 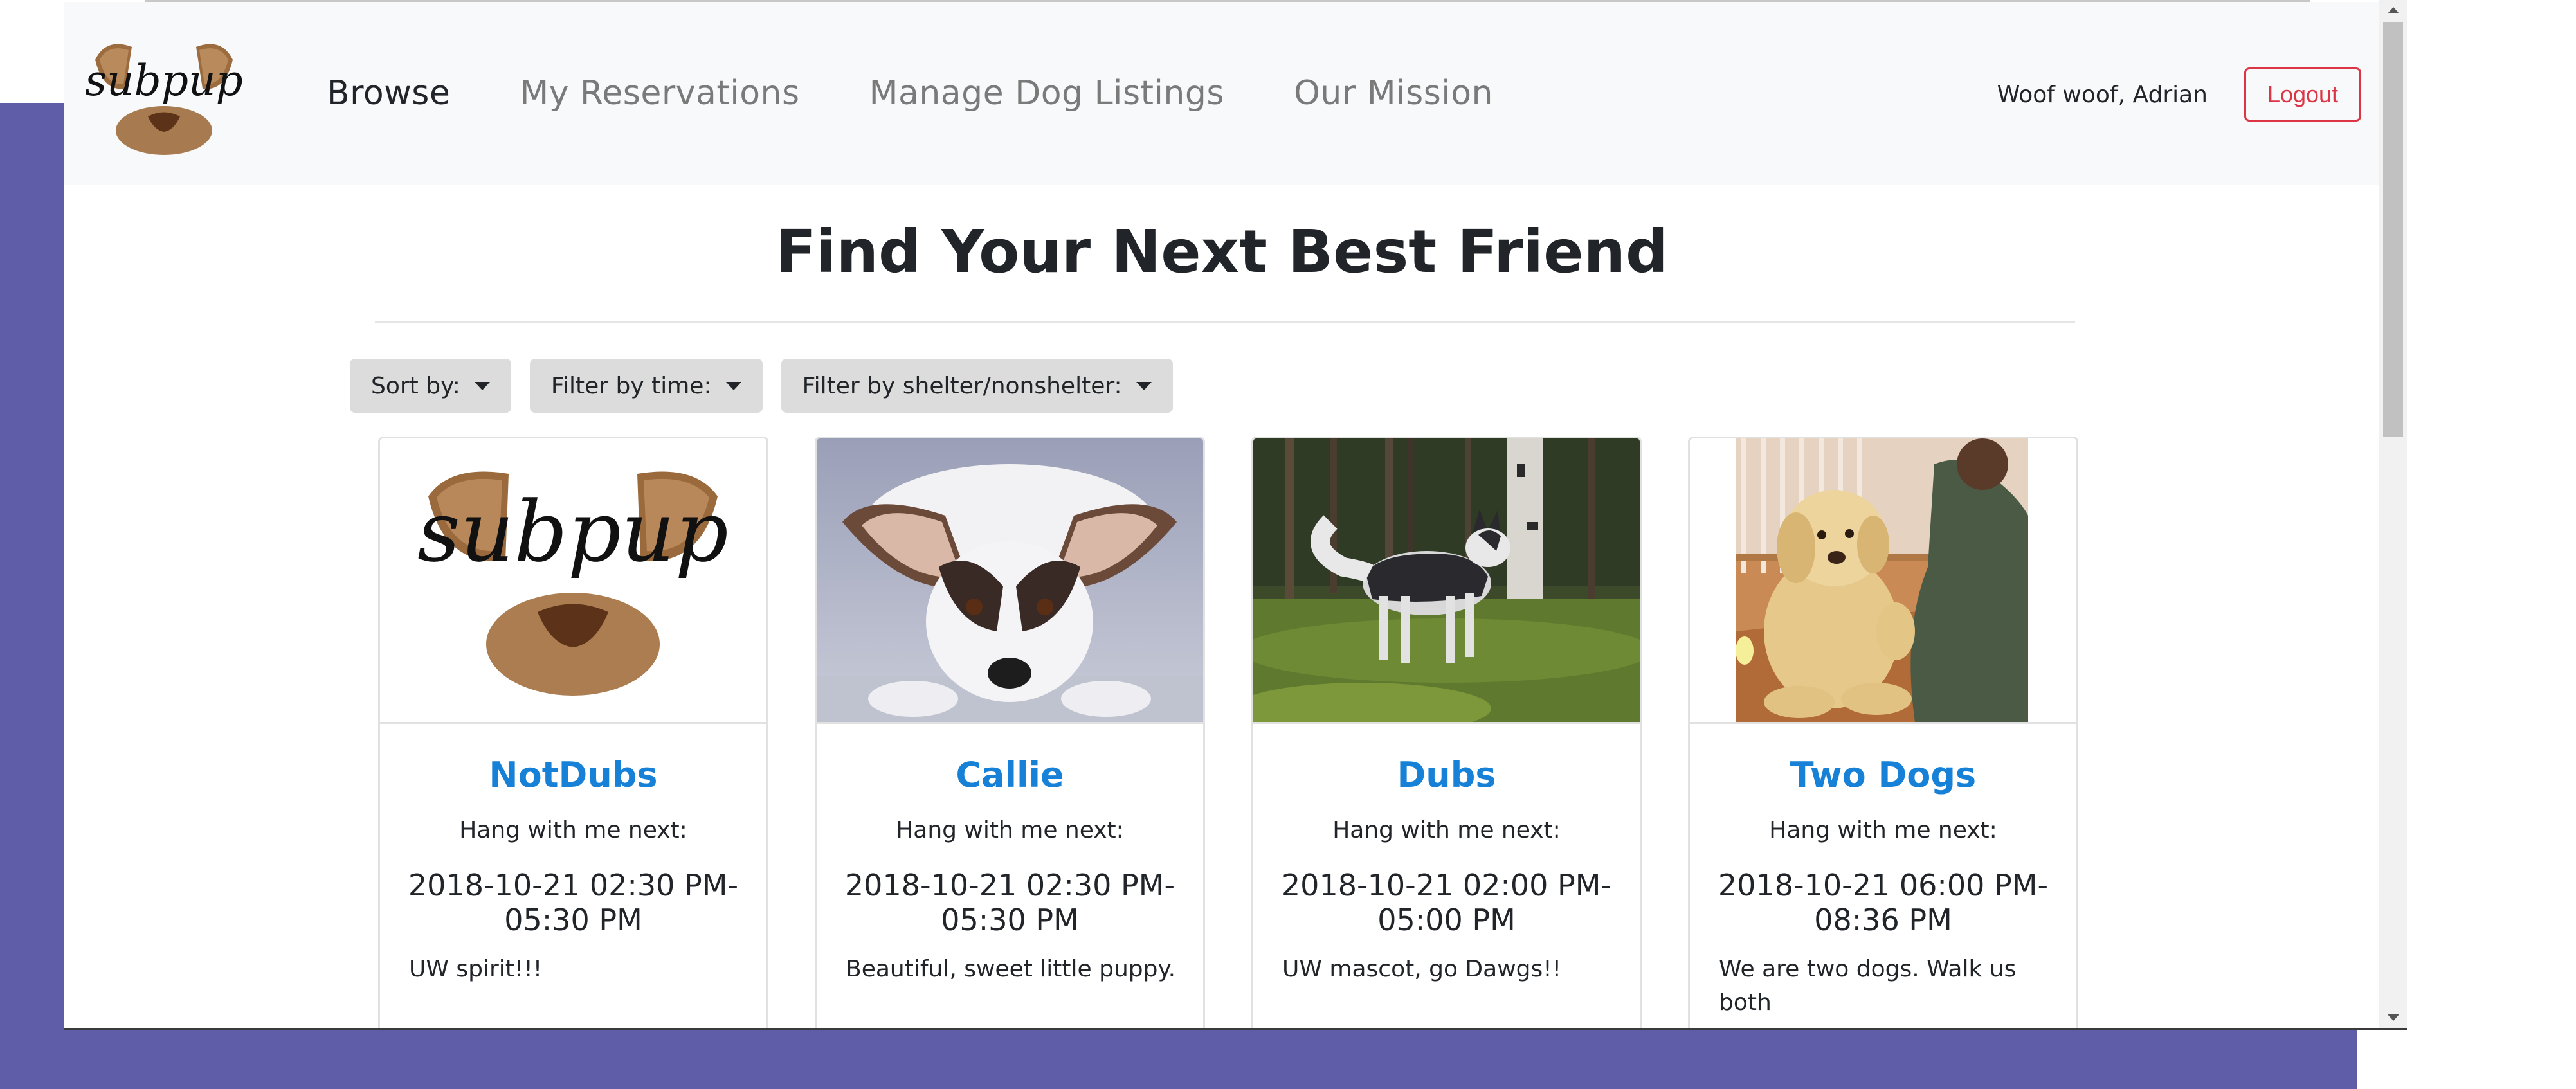 What do you see at coordinates (573, 775) in the screenshot?
I see `dog-name: NotDubs` at bounding box center [573, 775].